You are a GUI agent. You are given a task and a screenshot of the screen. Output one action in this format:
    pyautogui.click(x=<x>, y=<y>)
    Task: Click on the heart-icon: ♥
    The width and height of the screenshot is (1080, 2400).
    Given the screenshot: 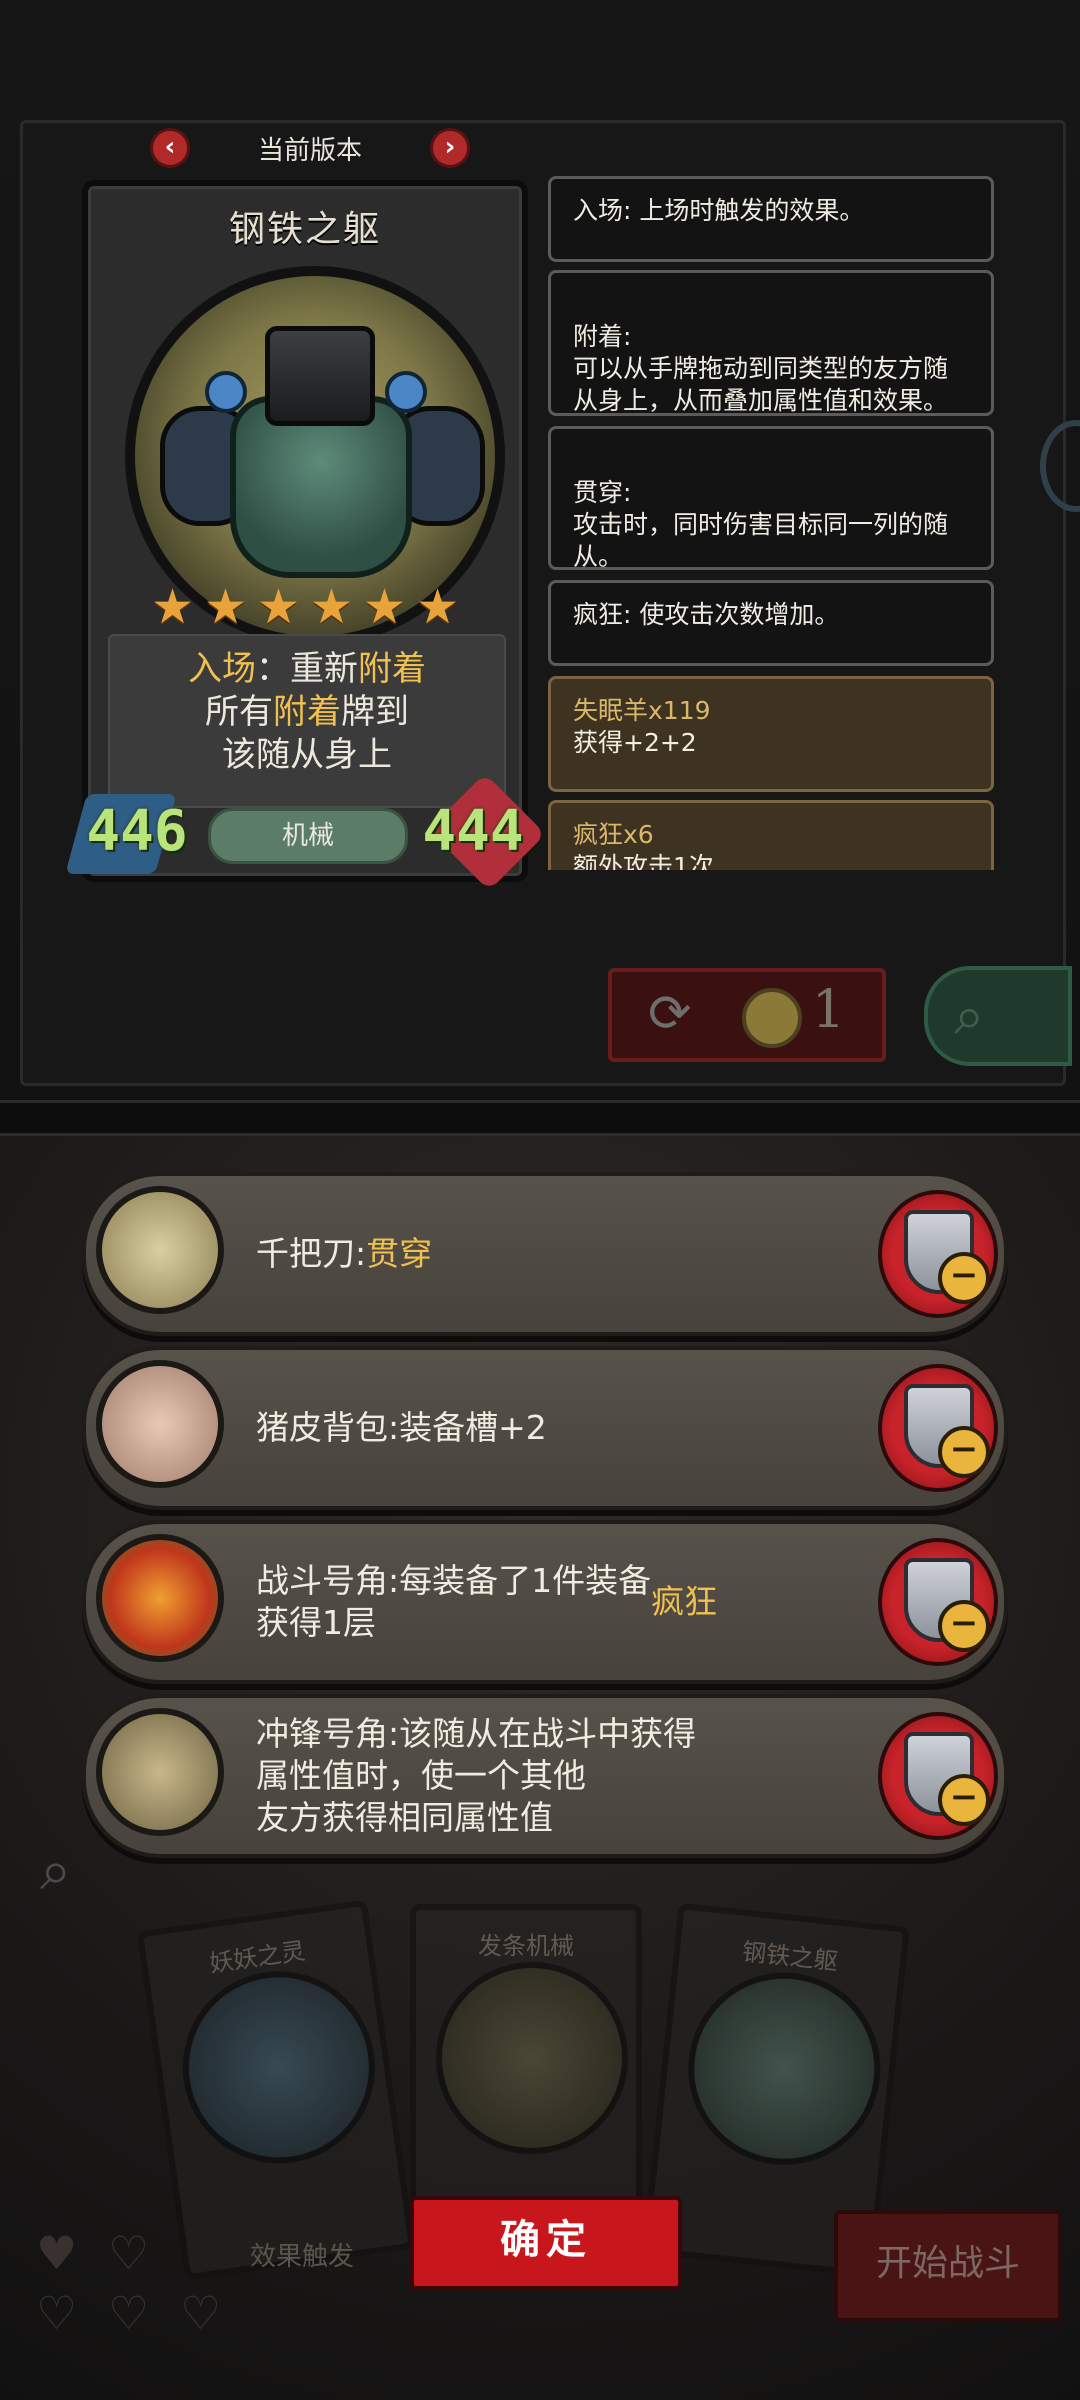 What is the action you would take?
    pyautogui.click(x=57, y=2253)
    